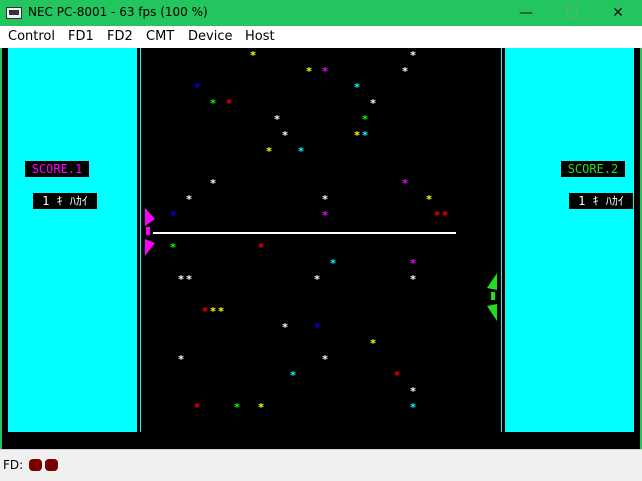 Image resolution: width=642 pixels, height=481 pixels. Describe the element at coordinates (160, 36) in the screenshot. I see `menu-cmt: CMT` at that location.